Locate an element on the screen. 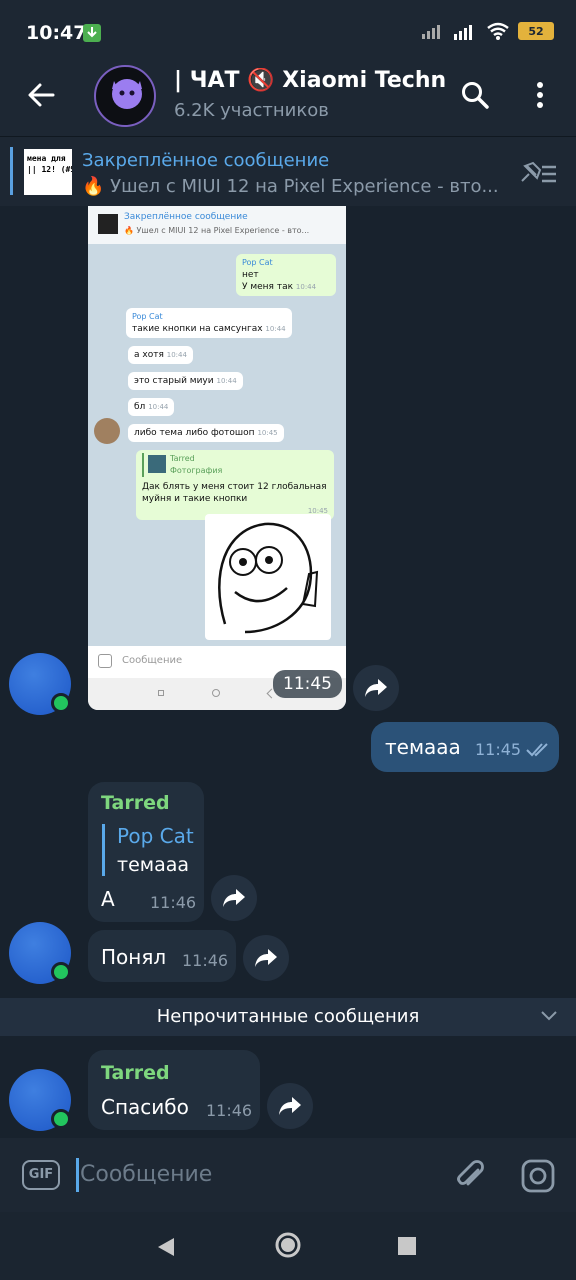 The image size is (576, 1280). pinned-indicator is located at coordinates (11, 171).